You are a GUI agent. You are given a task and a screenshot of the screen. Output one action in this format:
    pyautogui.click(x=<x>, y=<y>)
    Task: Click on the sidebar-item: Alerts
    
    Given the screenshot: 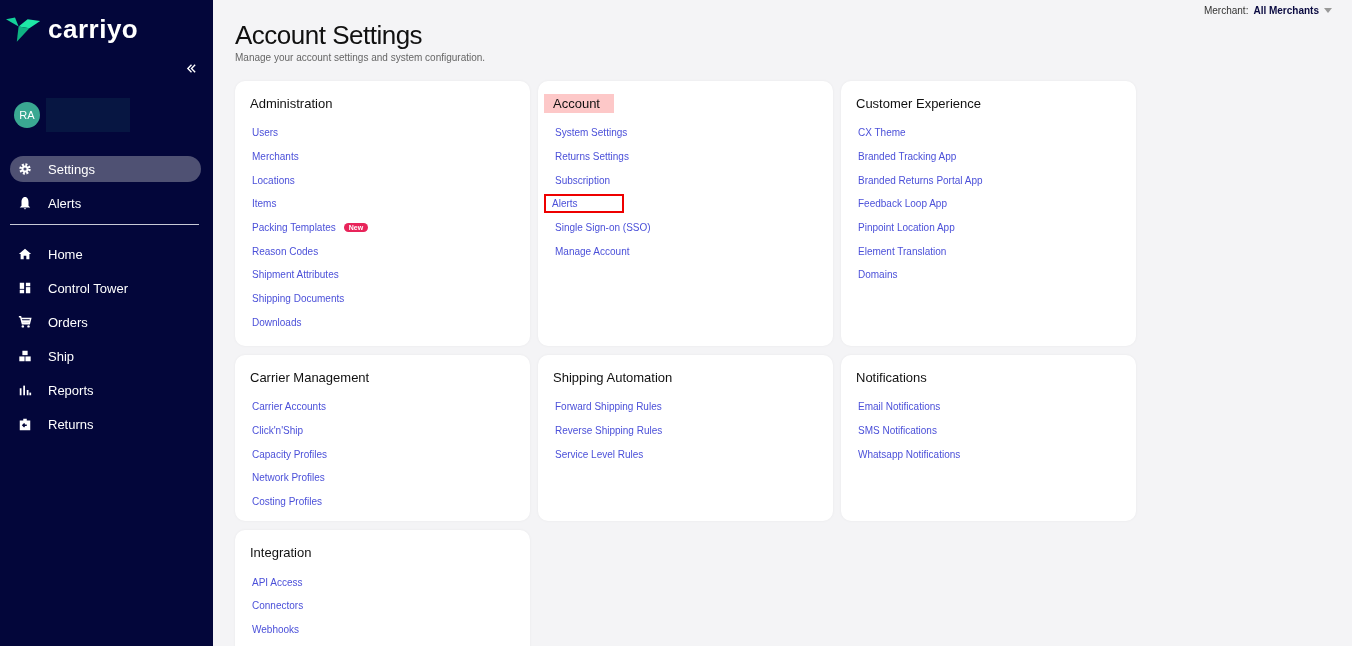 What is the action you would take?
    pyautogui.click(x=105, y=203)
    